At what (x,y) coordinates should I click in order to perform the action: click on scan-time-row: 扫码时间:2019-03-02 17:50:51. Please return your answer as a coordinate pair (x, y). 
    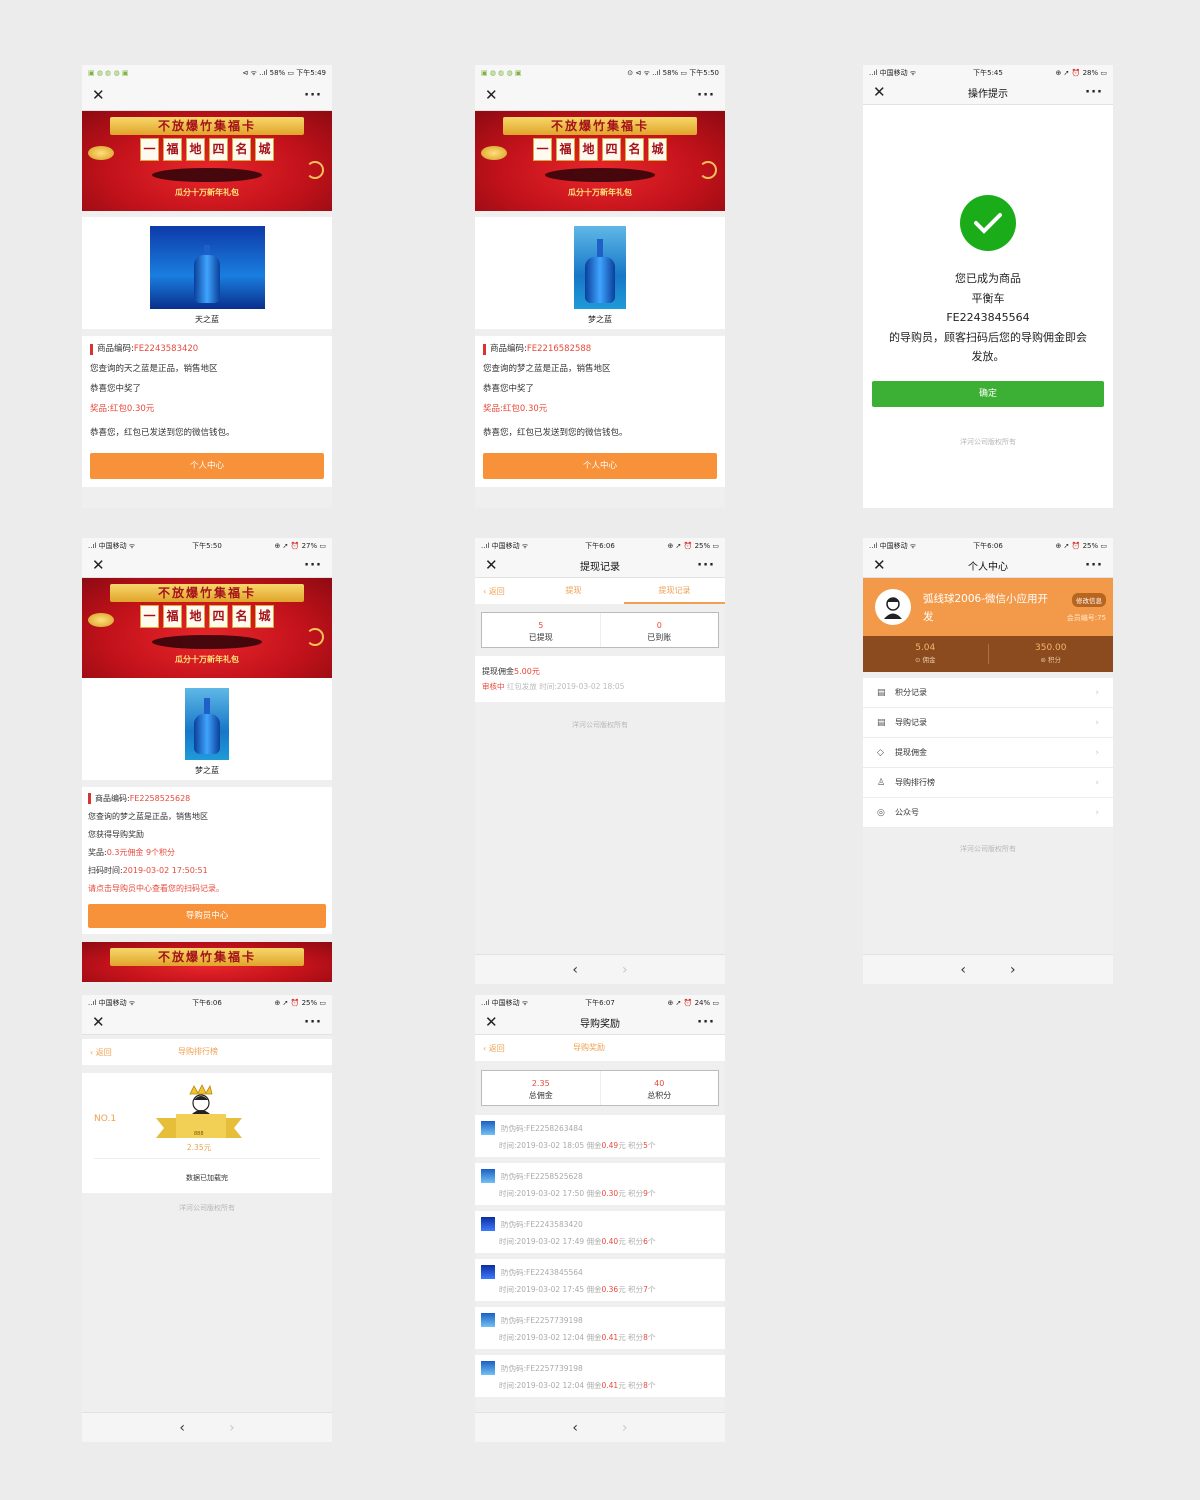
    Looking at the image, I should click on (207, 871).